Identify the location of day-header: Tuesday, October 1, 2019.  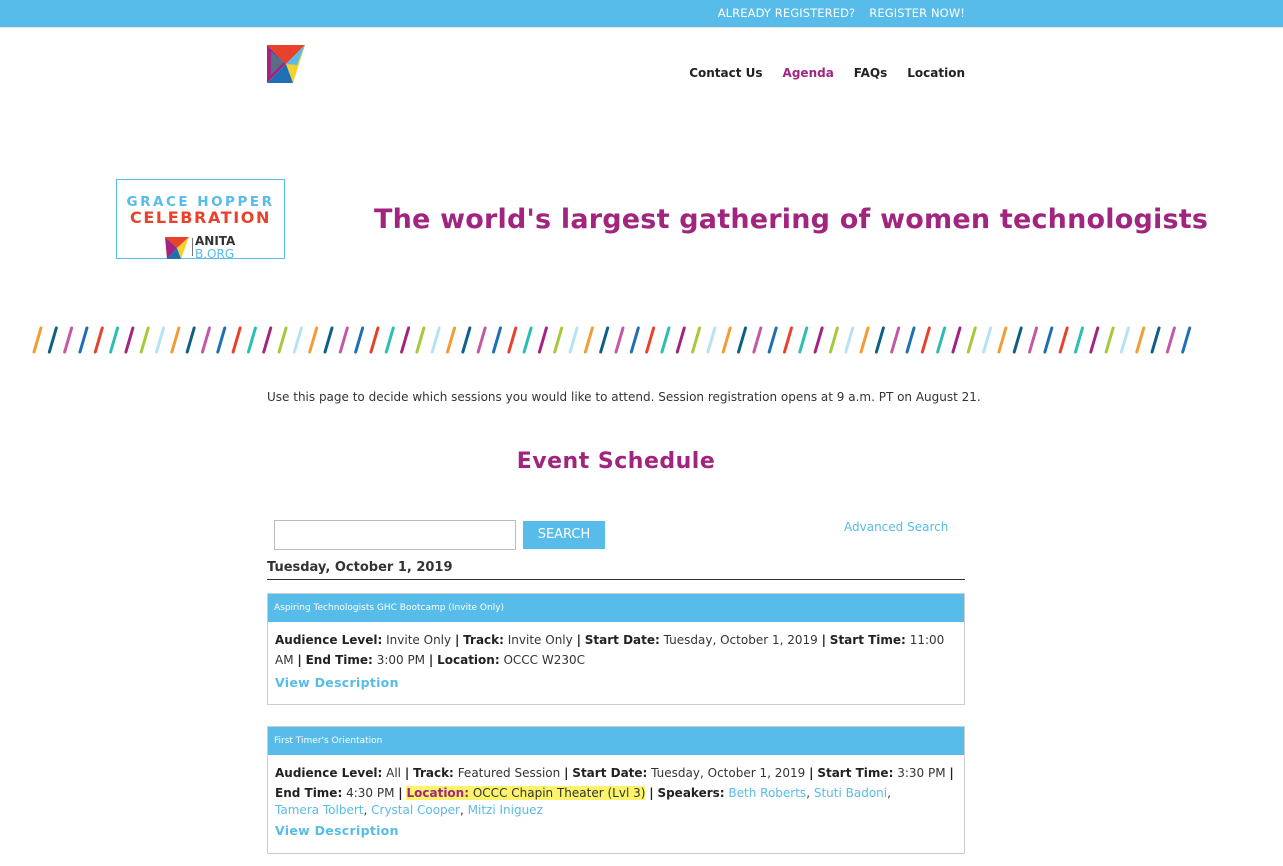
(616, 570).